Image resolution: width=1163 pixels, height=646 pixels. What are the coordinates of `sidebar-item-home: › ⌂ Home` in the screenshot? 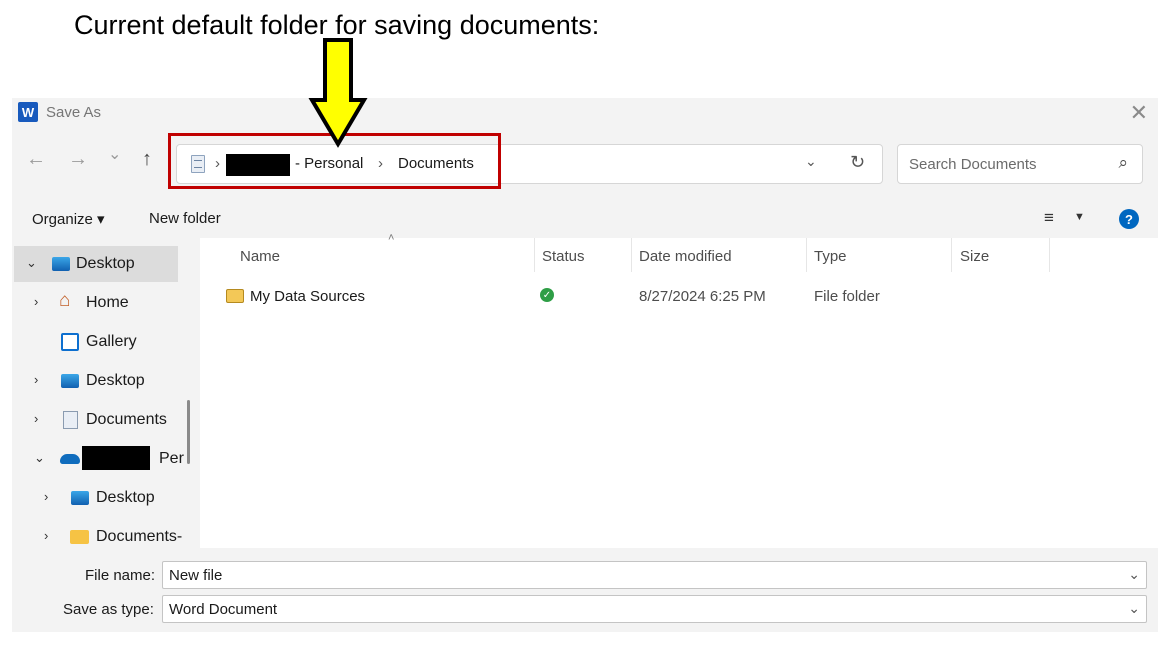 It's located at (103, 303).